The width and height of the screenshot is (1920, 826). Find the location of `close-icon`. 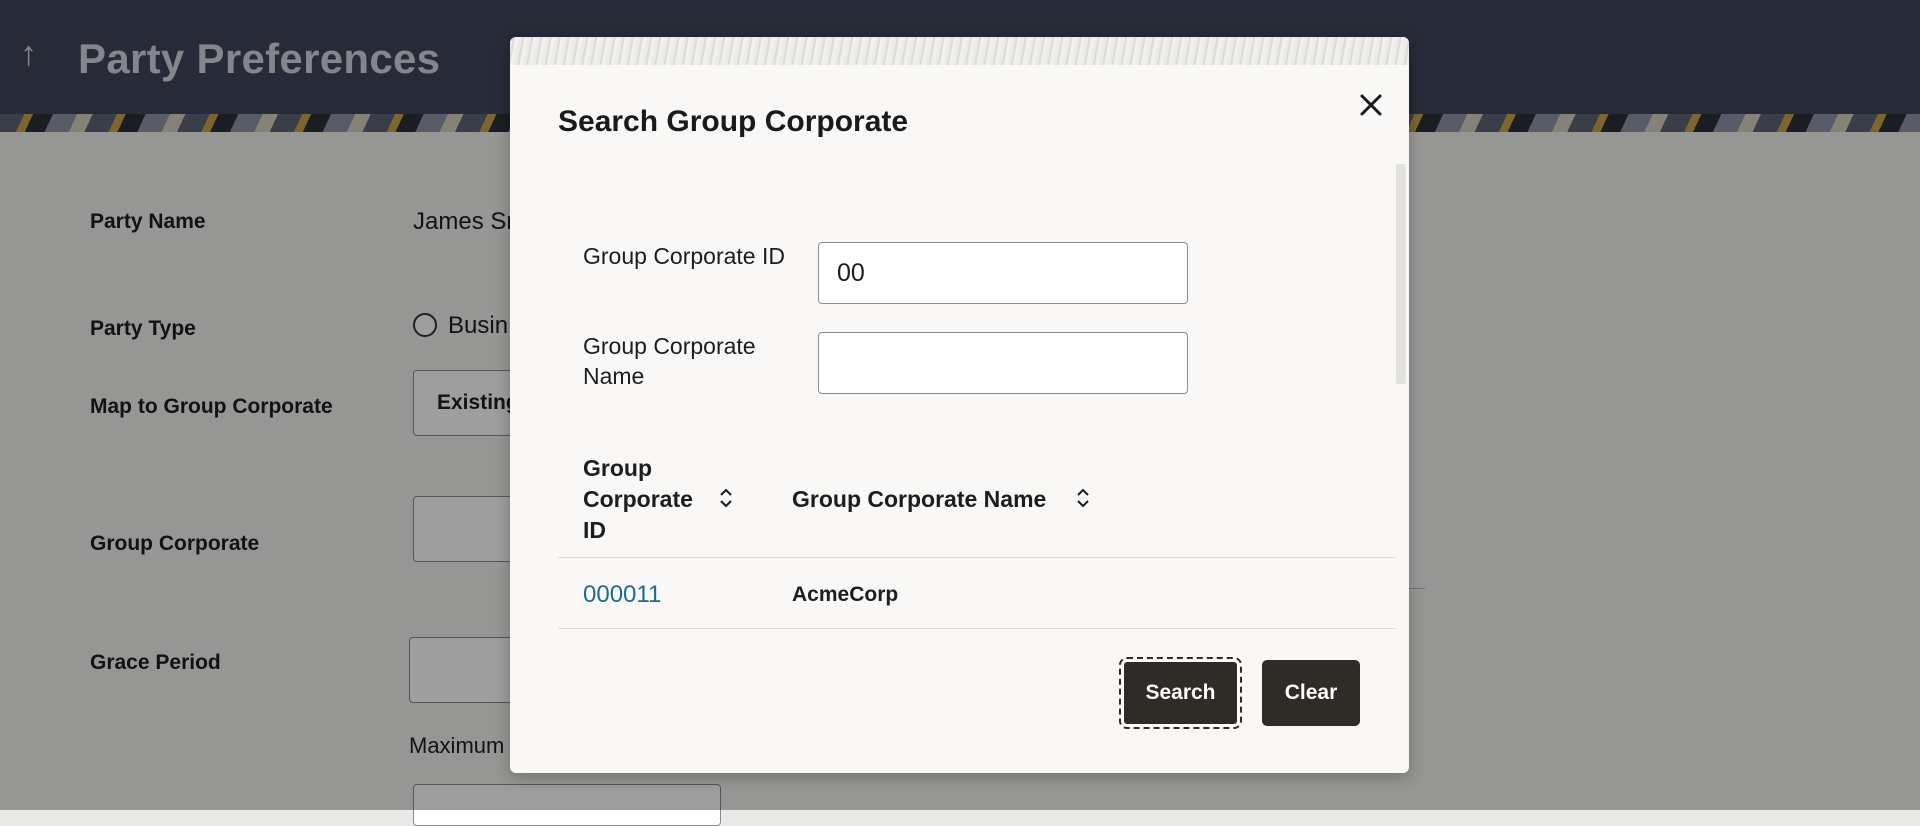

close-icon is located at coordinates (1371, 105).